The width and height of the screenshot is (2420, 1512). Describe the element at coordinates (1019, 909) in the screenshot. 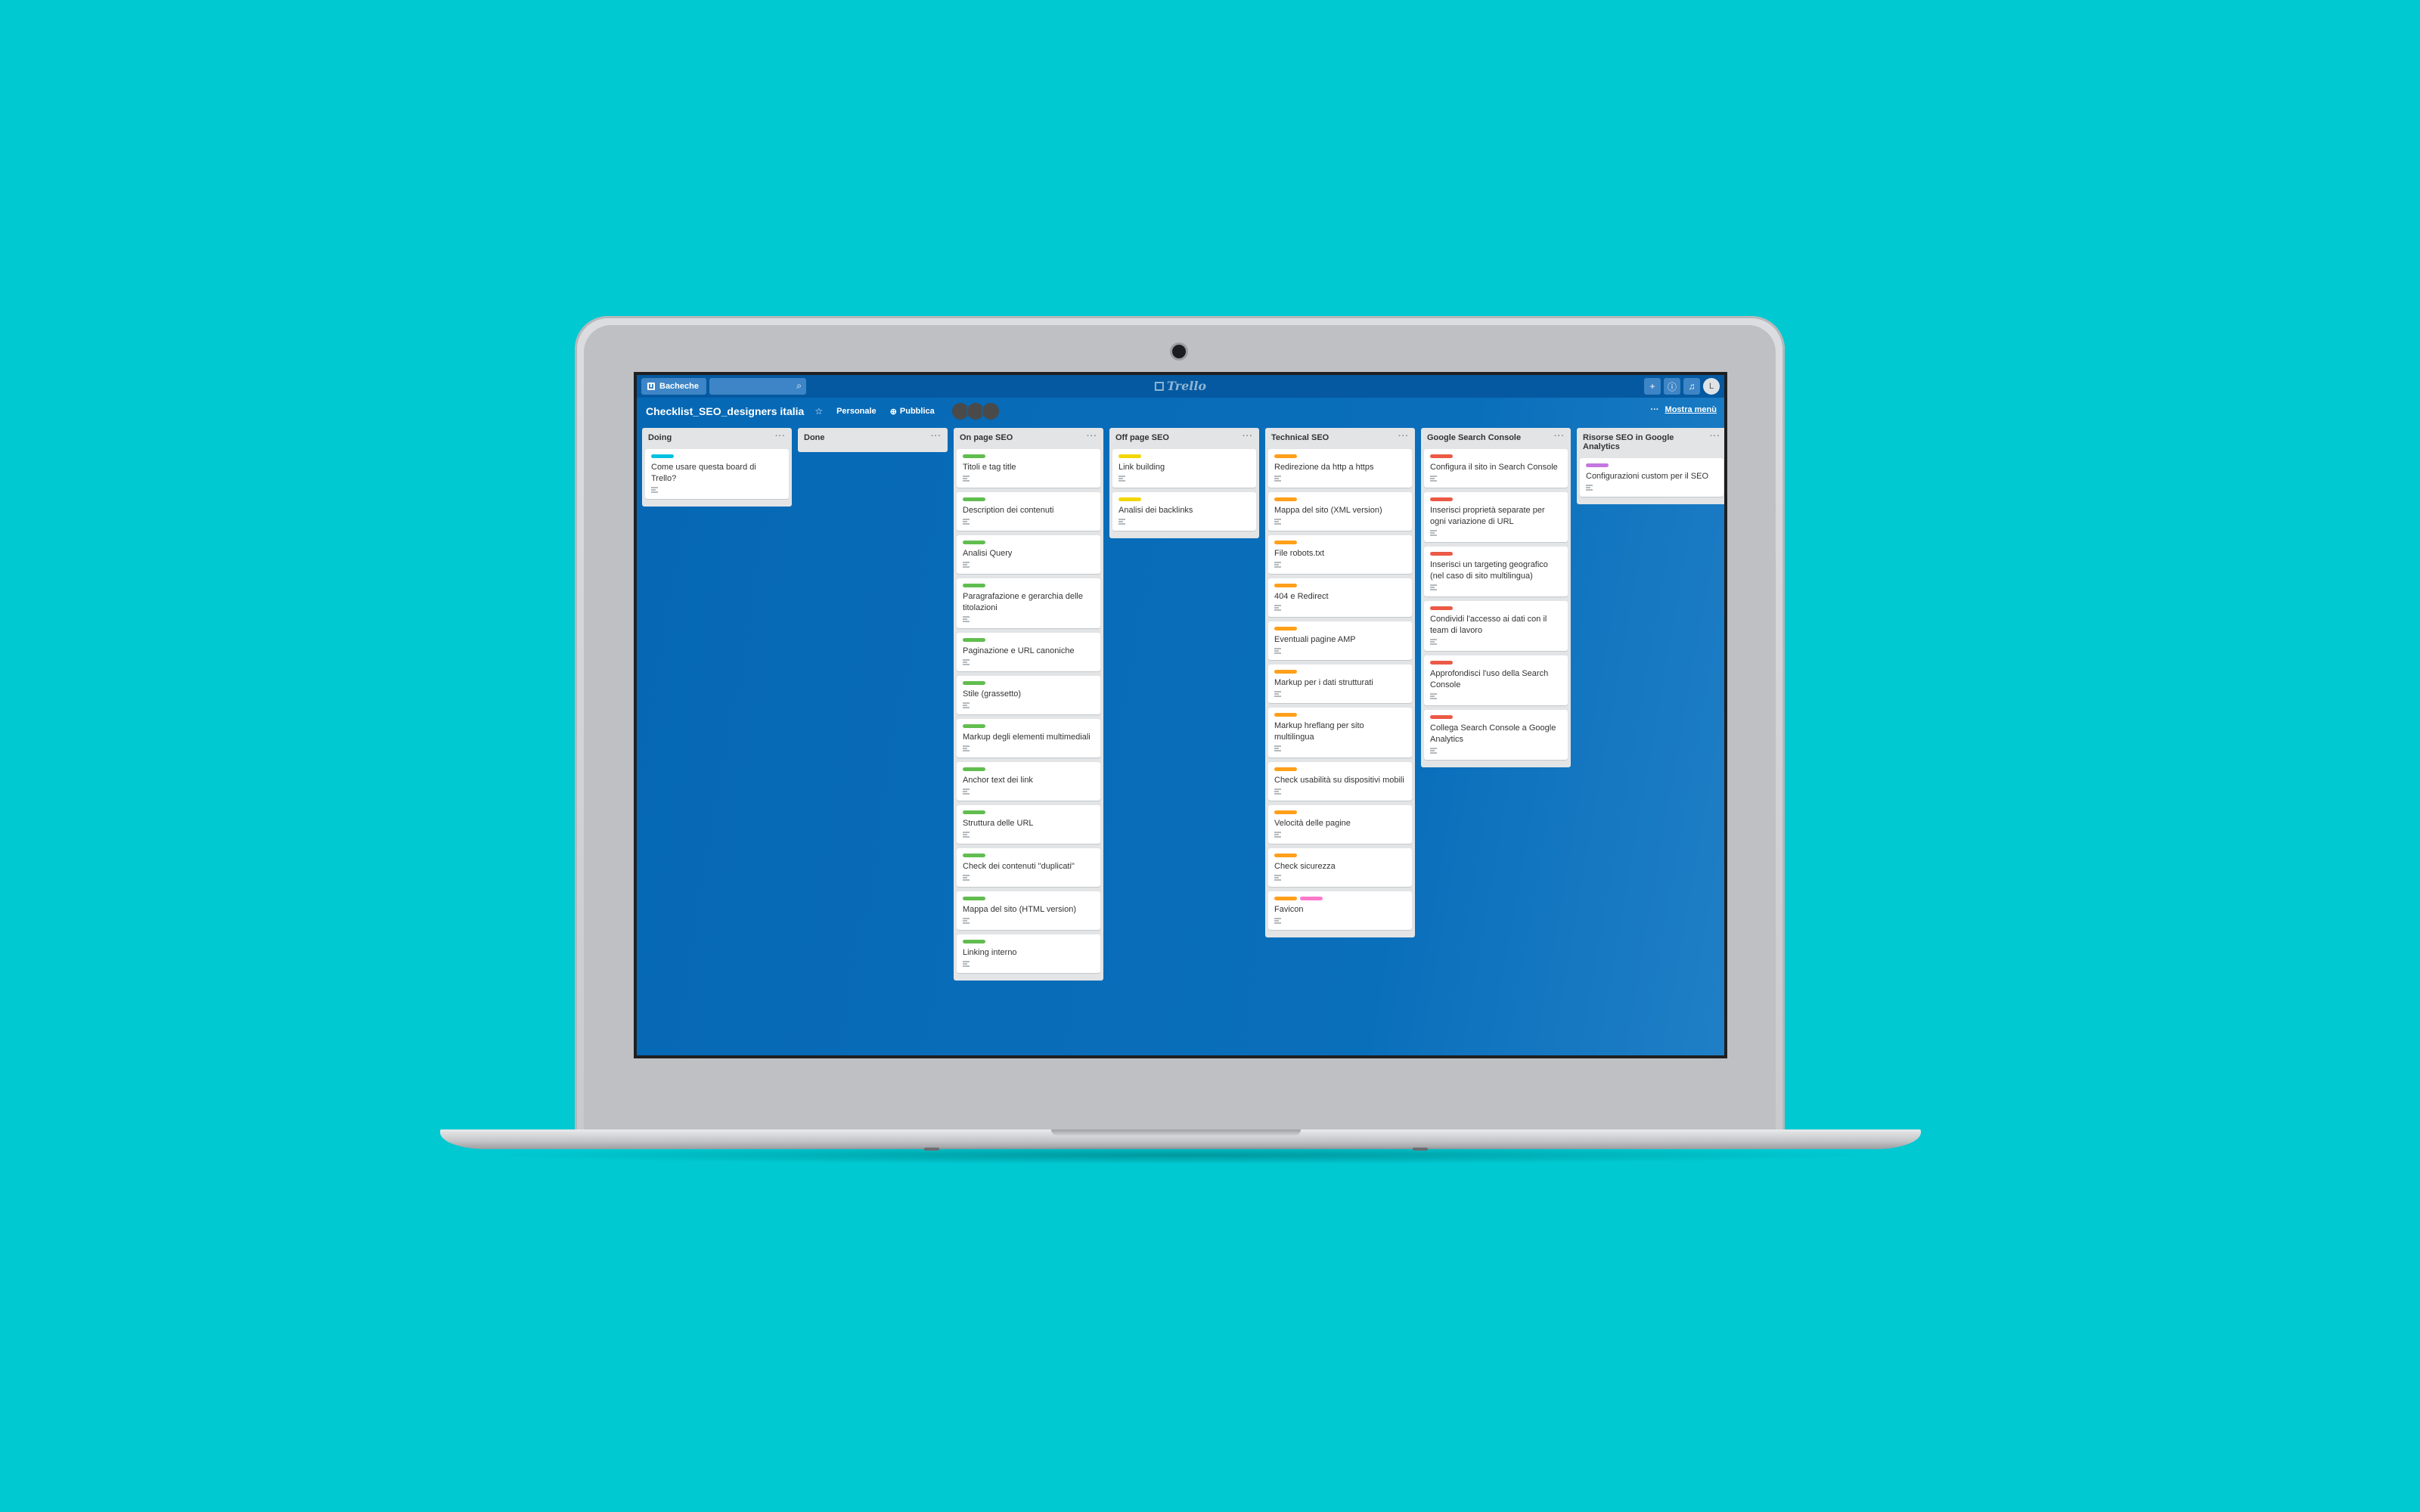

I see `card-title: Mappa del sito (HTML version)` at that location.